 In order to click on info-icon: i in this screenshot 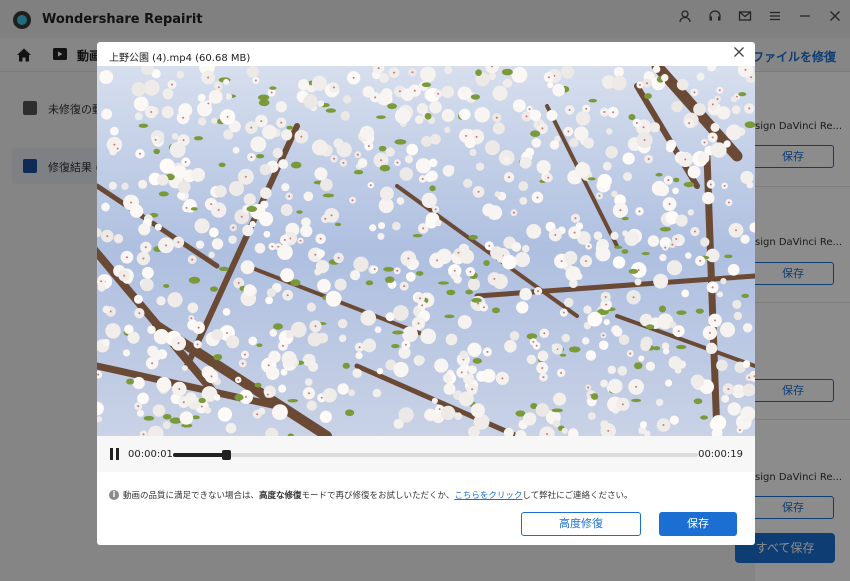, I will do `click(114, 495)`.